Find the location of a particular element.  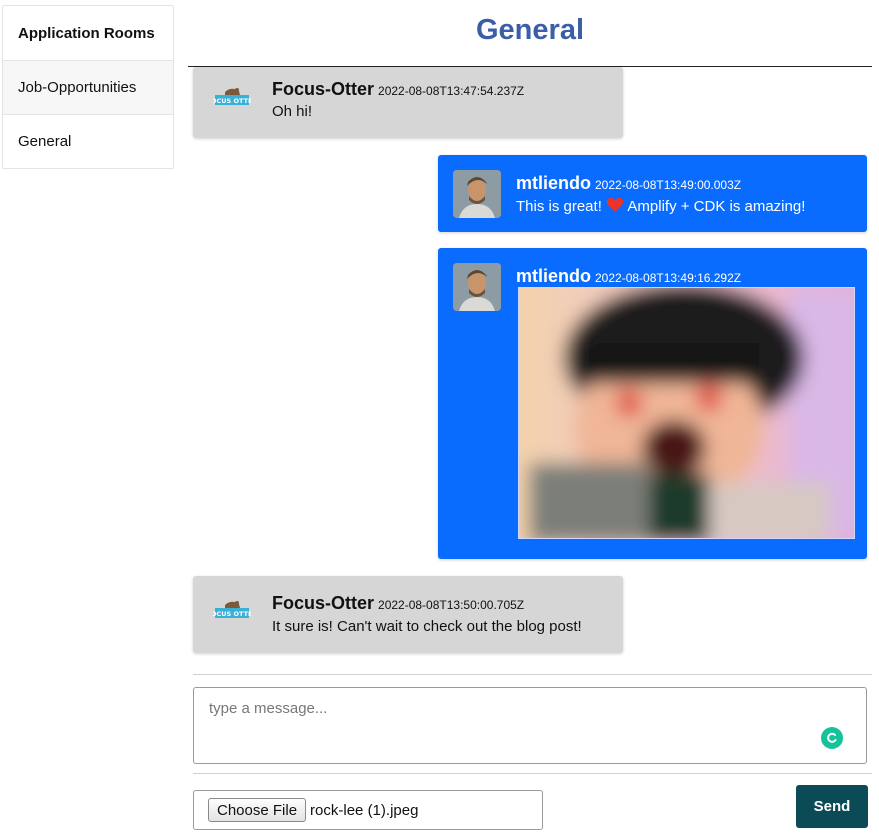

page-title: General is located at coordinates (530, 30).